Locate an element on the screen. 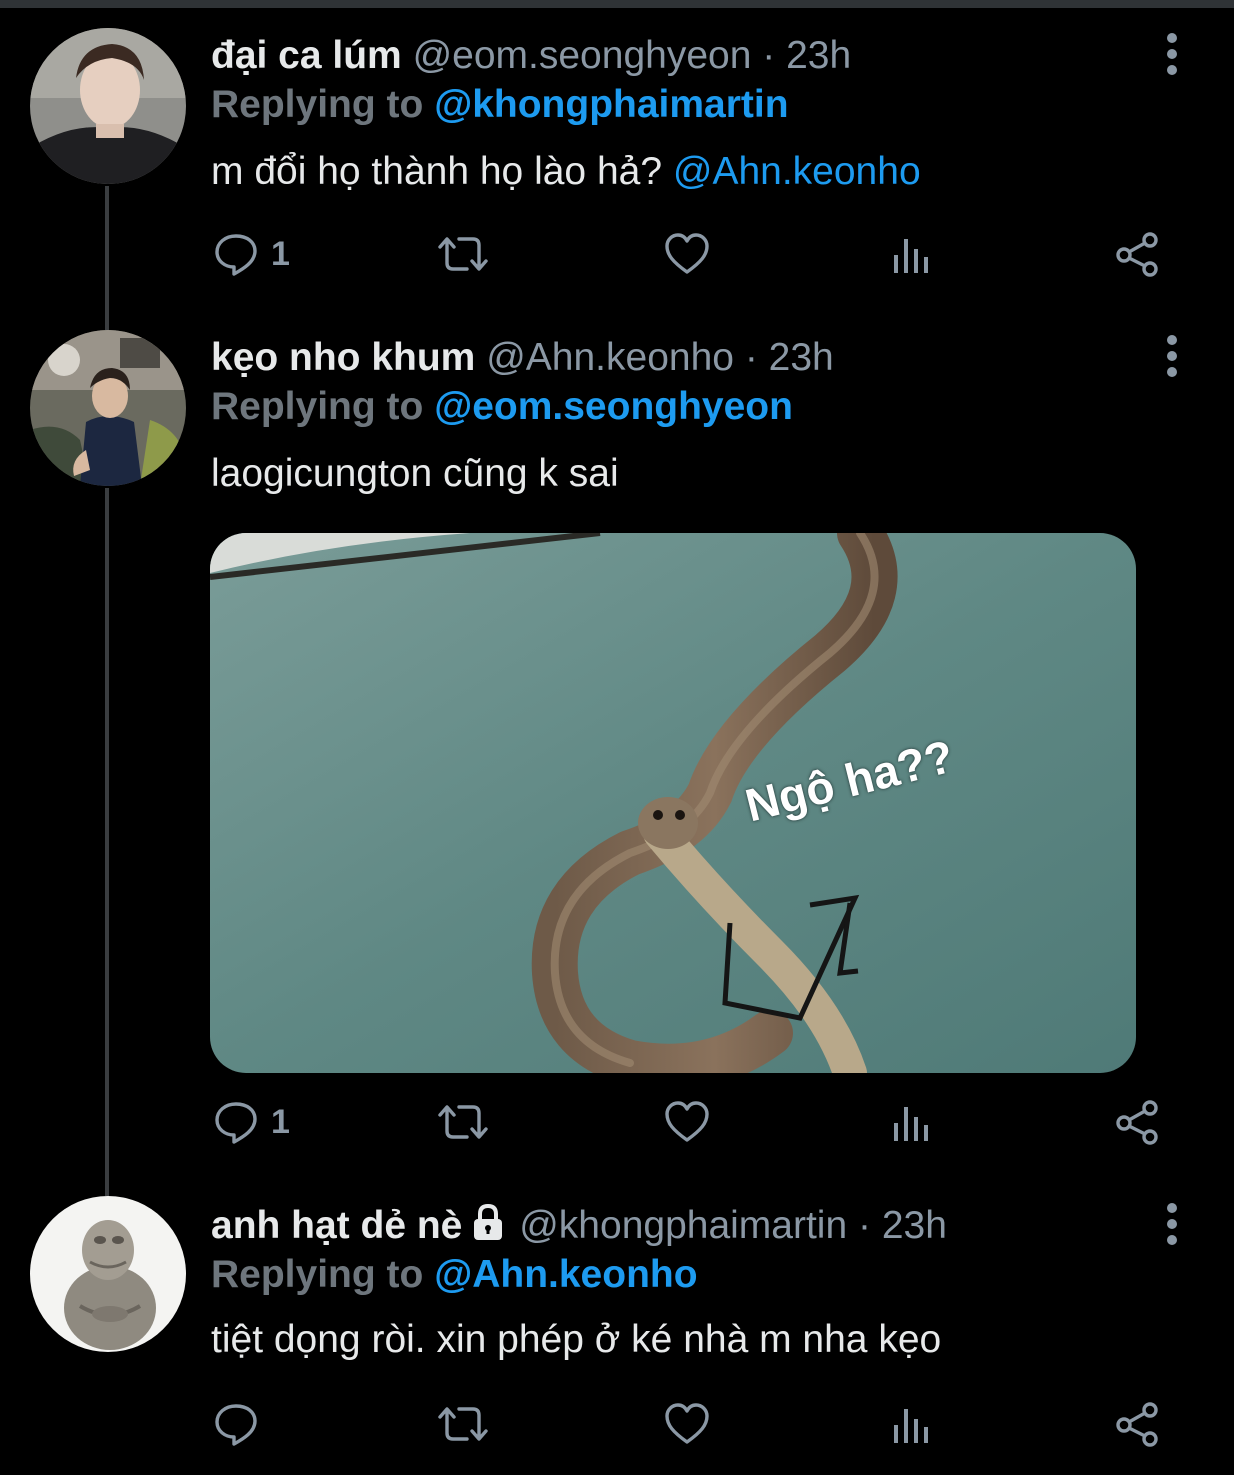  display-name: đại ca lúm is located at coordinates (306, 55).